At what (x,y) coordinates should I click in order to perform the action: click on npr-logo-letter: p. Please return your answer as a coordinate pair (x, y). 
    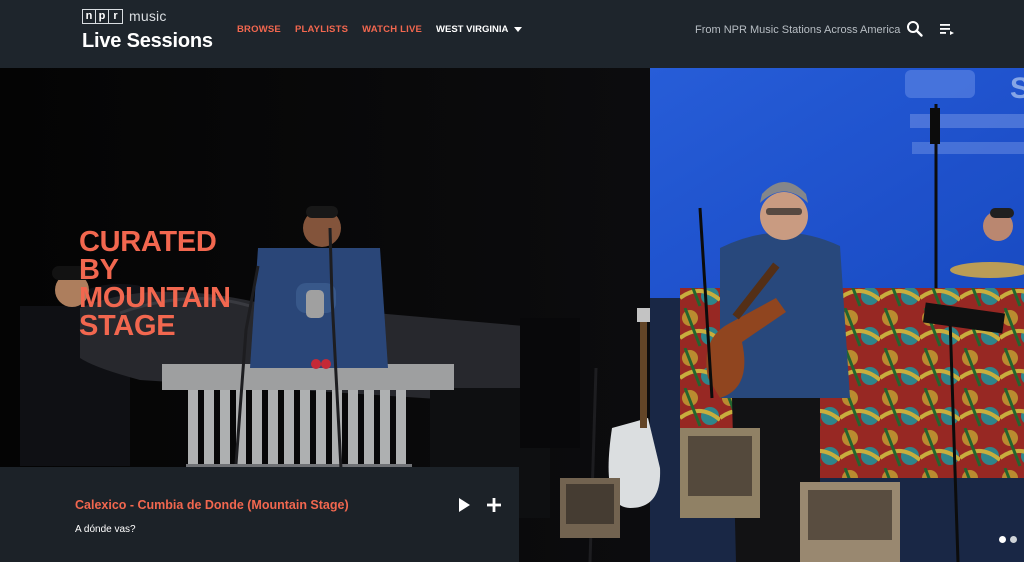
    Looking at the image, I should click on (102, 16).